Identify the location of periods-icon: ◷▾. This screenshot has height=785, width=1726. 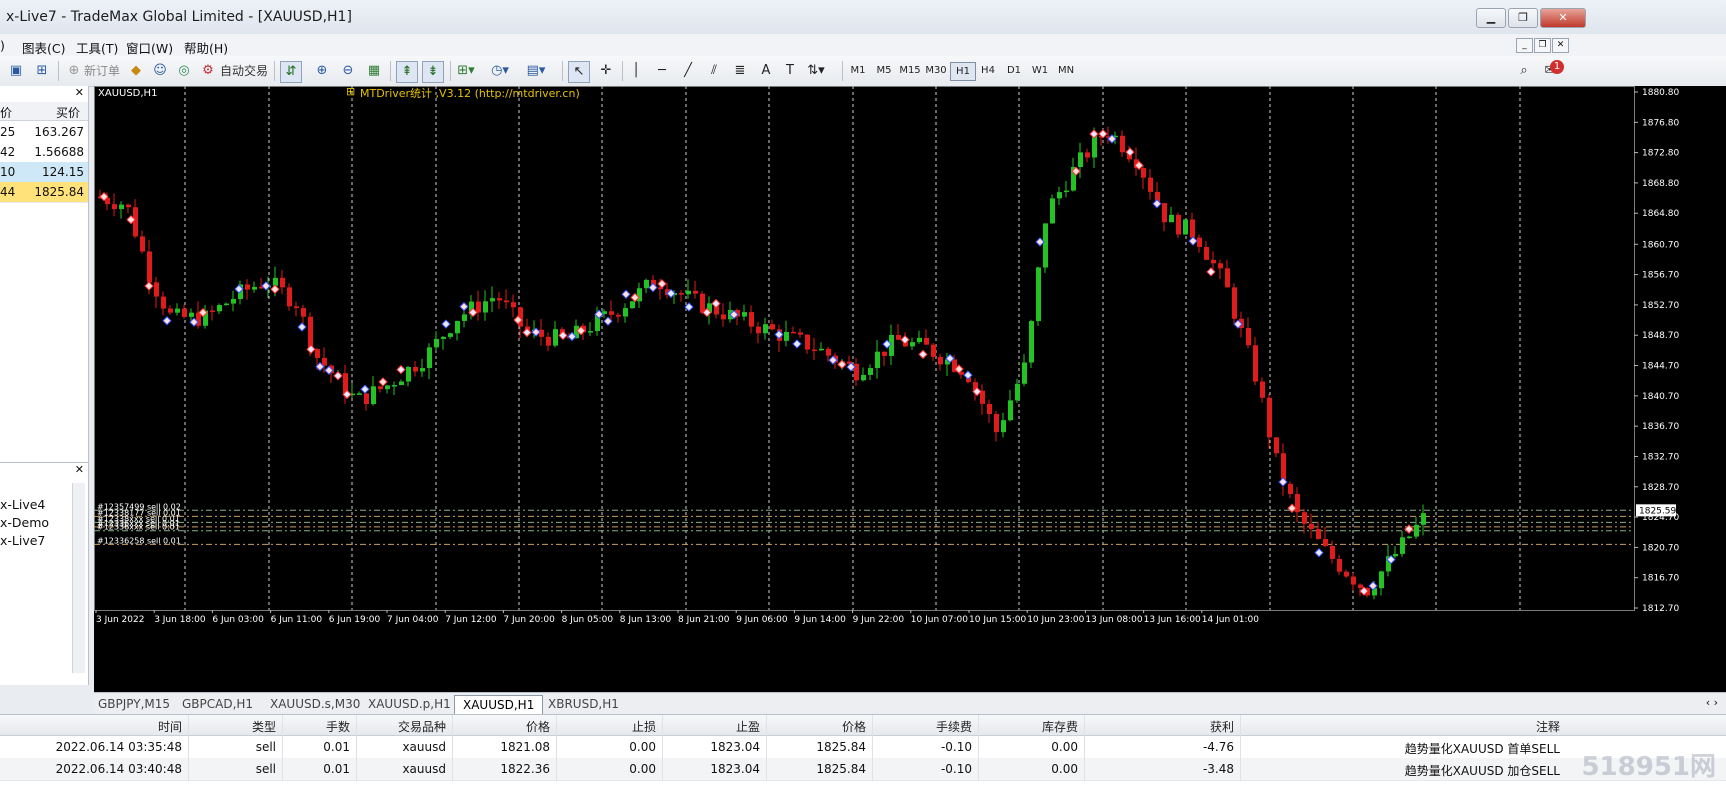
(500, 71).